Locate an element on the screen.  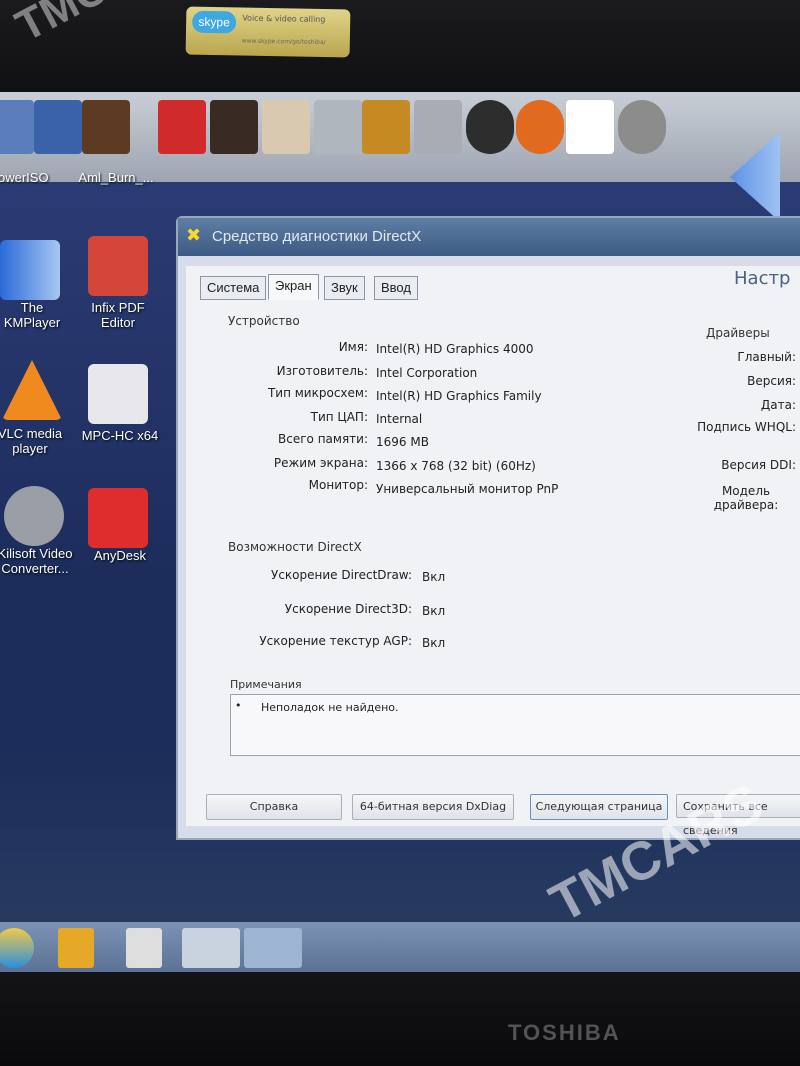
device-memory-value: 1696 MB is located at coordinates (402, 442).